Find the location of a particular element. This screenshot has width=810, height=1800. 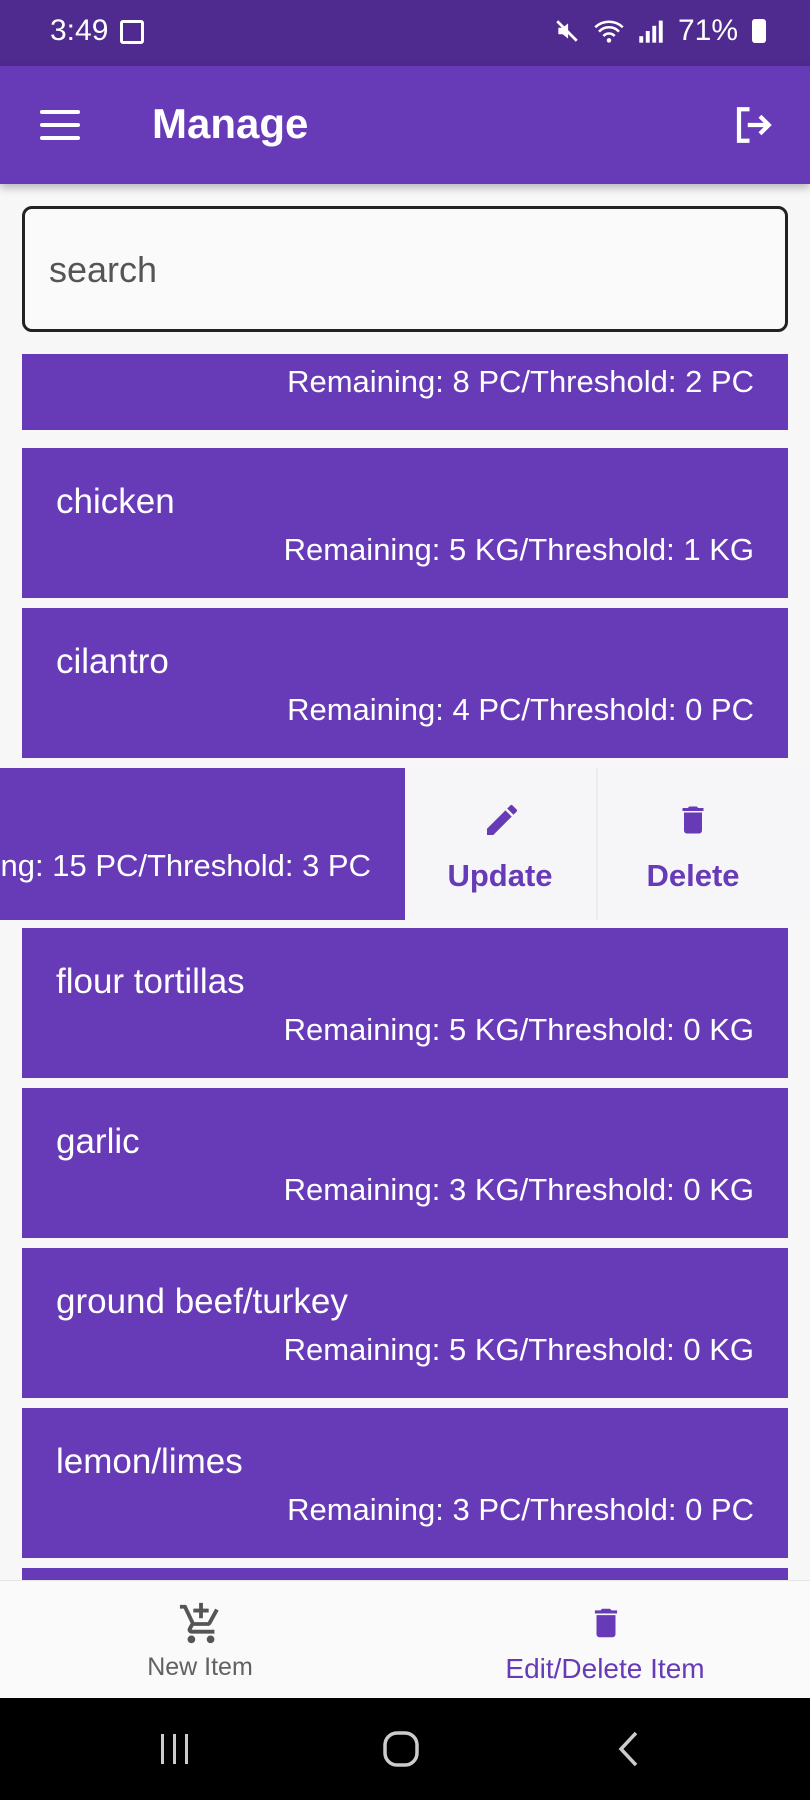

add-cart-icon is located at coordinates (199, 1623).